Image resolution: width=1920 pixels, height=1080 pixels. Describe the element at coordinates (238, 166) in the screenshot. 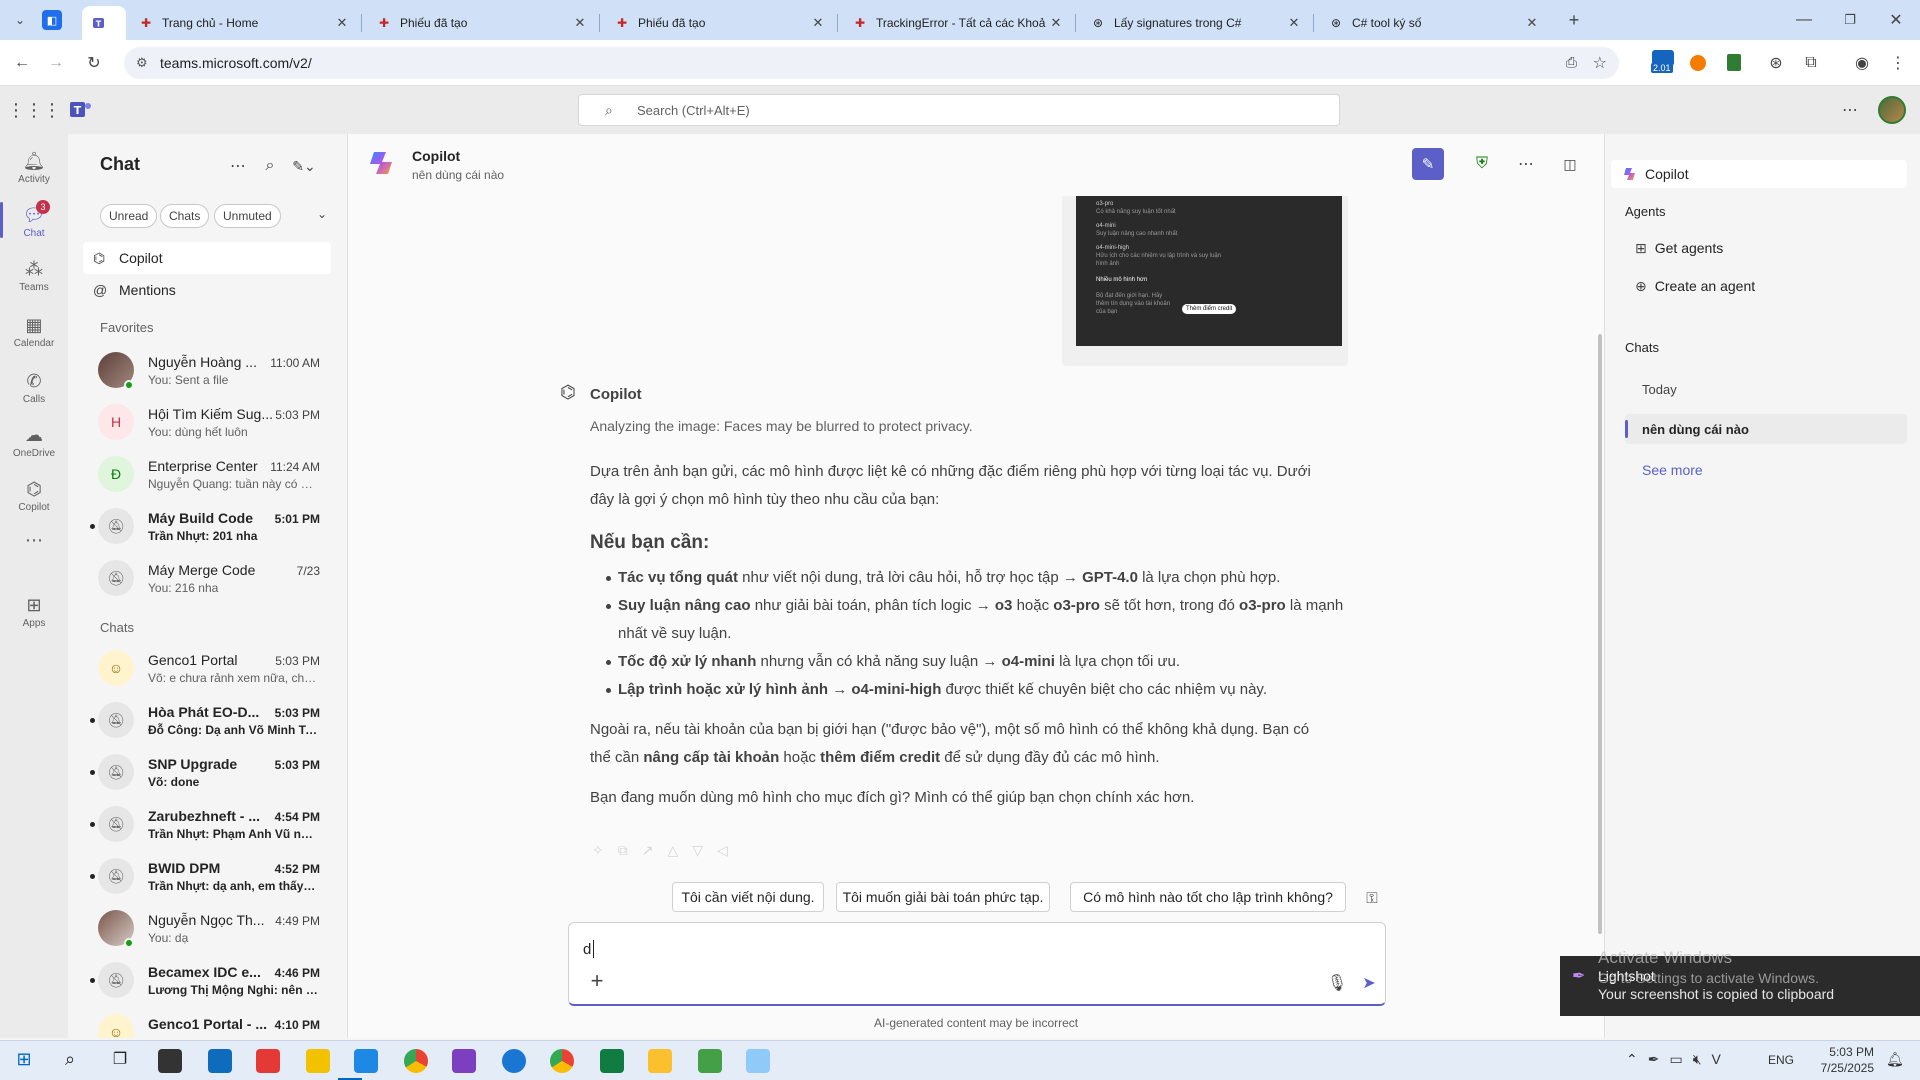

I see `chat-more-button: ⋯` at that location.